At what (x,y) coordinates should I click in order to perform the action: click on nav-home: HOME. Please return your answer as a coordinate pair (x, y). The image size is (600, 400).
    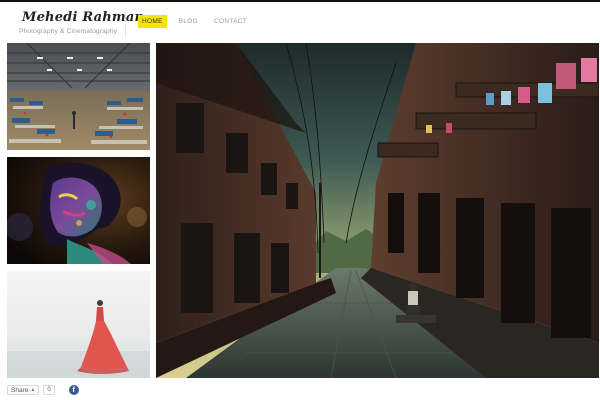
    Looking at the image, I should click on (152, 21).